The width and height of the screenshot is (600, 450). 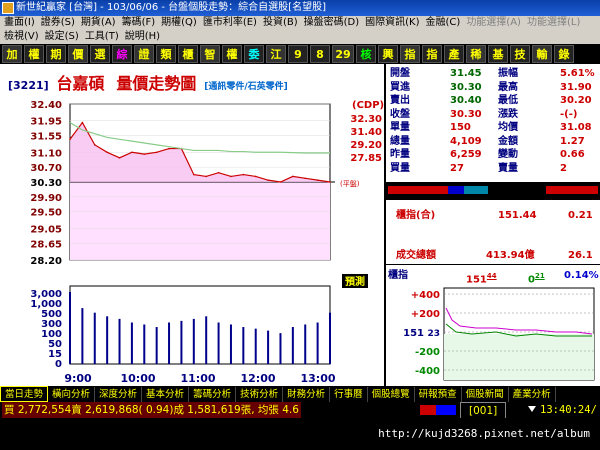 I want to click on price-tick-7: 29.50, so click(x=46, y=213).